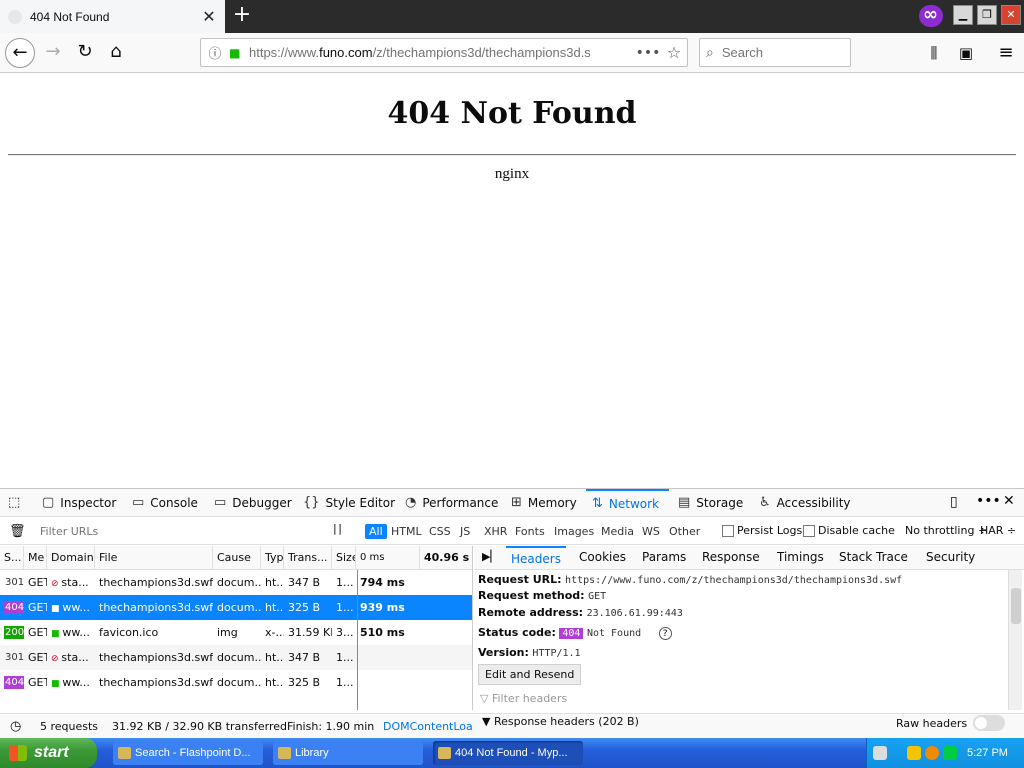 The height and width of the screenshot is (768, 1024). I want to click on tab-cookies: Cookies, so click(602, 558).